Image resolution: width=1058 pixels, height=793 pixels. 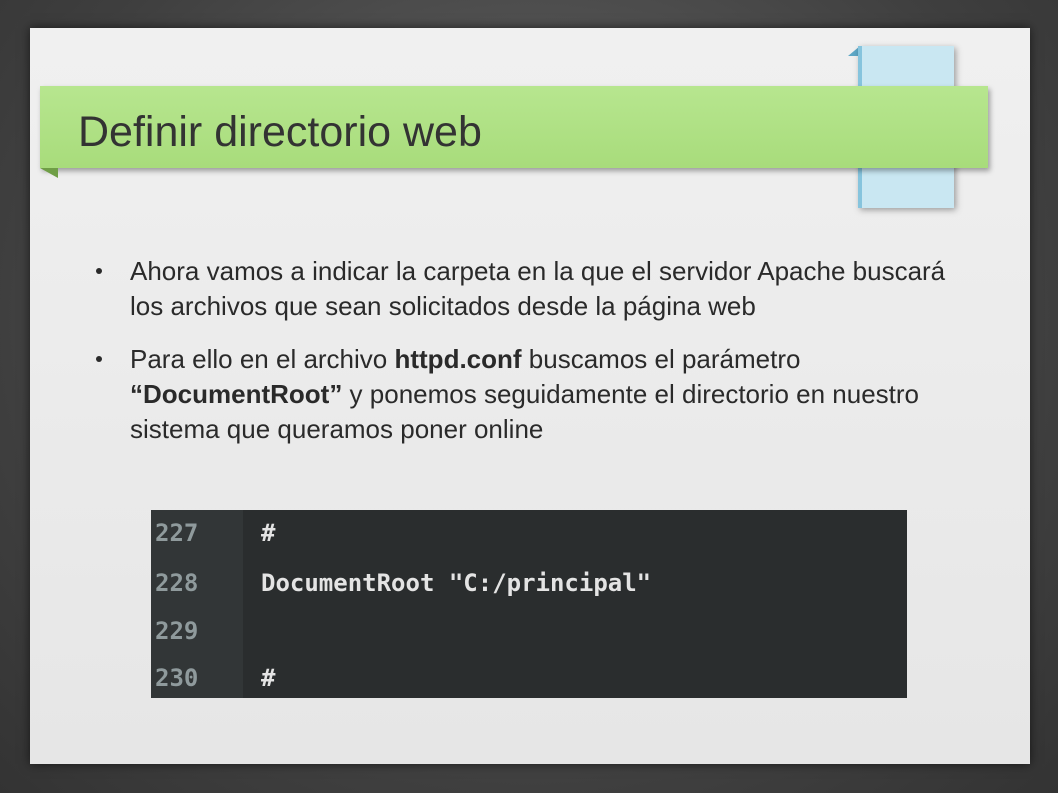 I want to click on code-line: 230 #, so click(x=529, y=678).